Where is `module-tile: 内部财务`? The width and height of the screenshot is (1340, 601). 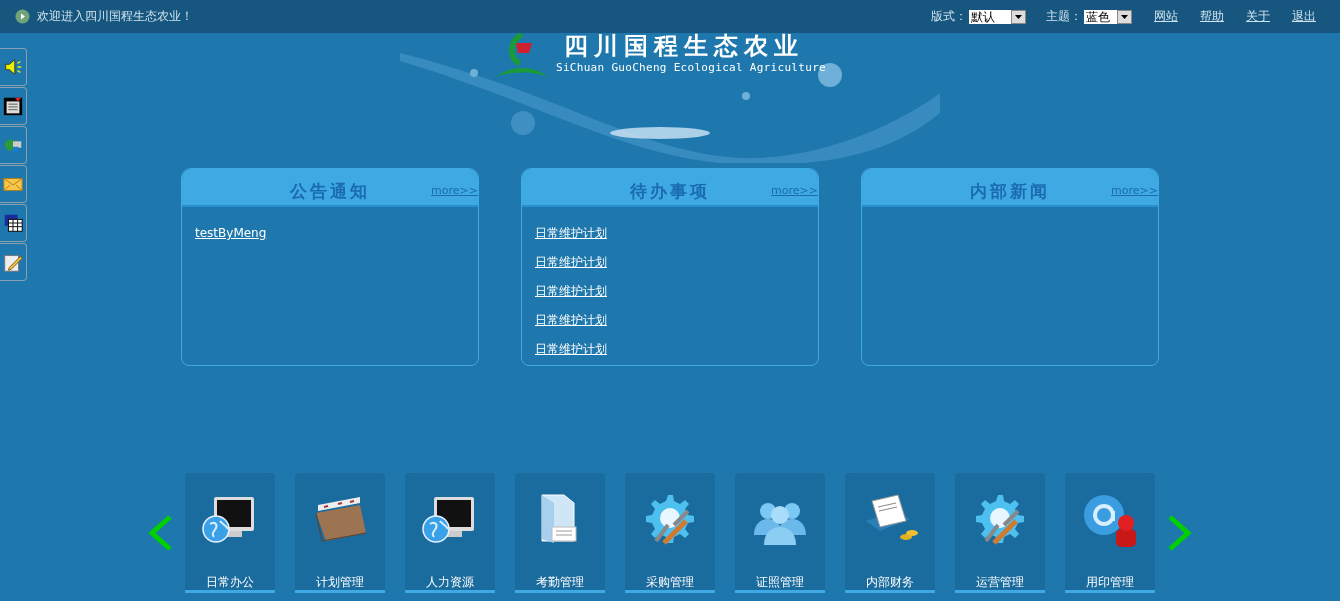
module-tile: 内部财务 is located at coordinates (890, 533).